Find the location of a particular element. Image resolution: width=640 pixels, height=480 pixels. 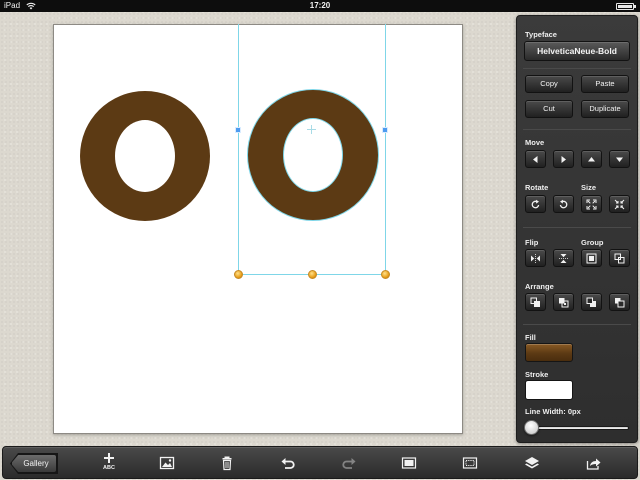

share-button is located at coordinates (594, 463).